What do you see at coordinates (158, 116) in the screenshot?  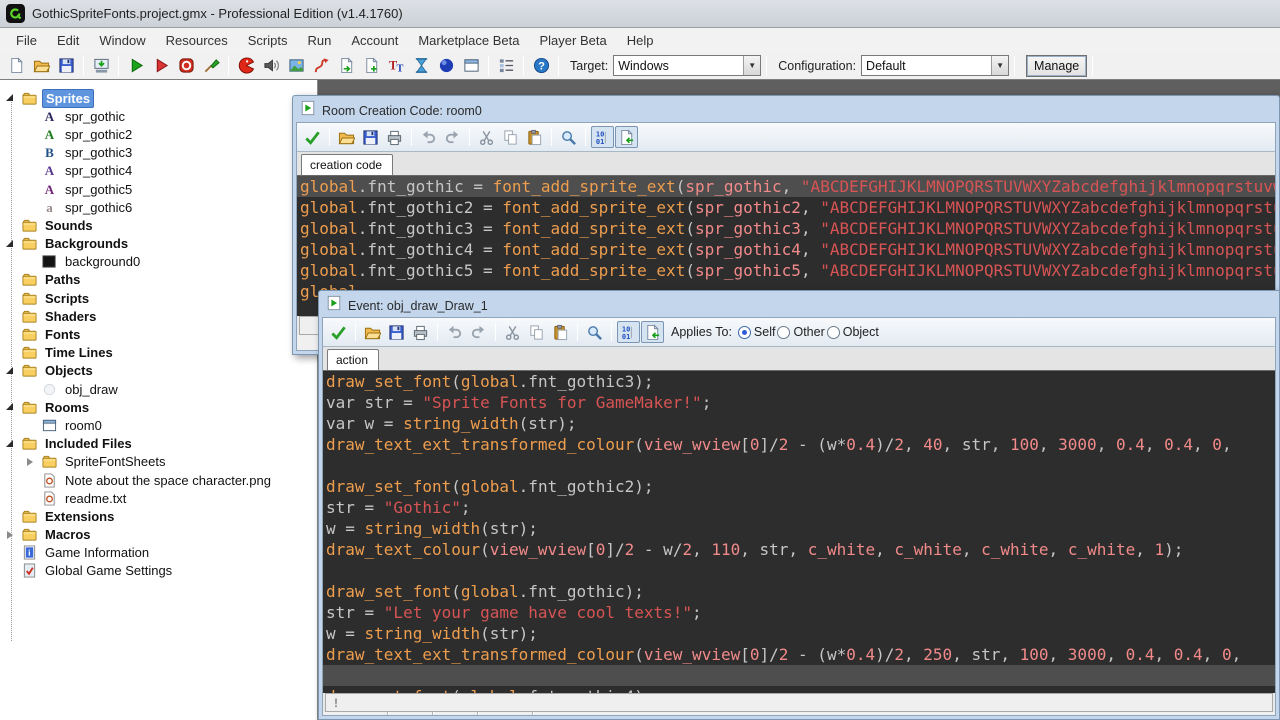 I see `tree-item-spr-gothic: Aspr_gothic` at bounding box center [158, 116].